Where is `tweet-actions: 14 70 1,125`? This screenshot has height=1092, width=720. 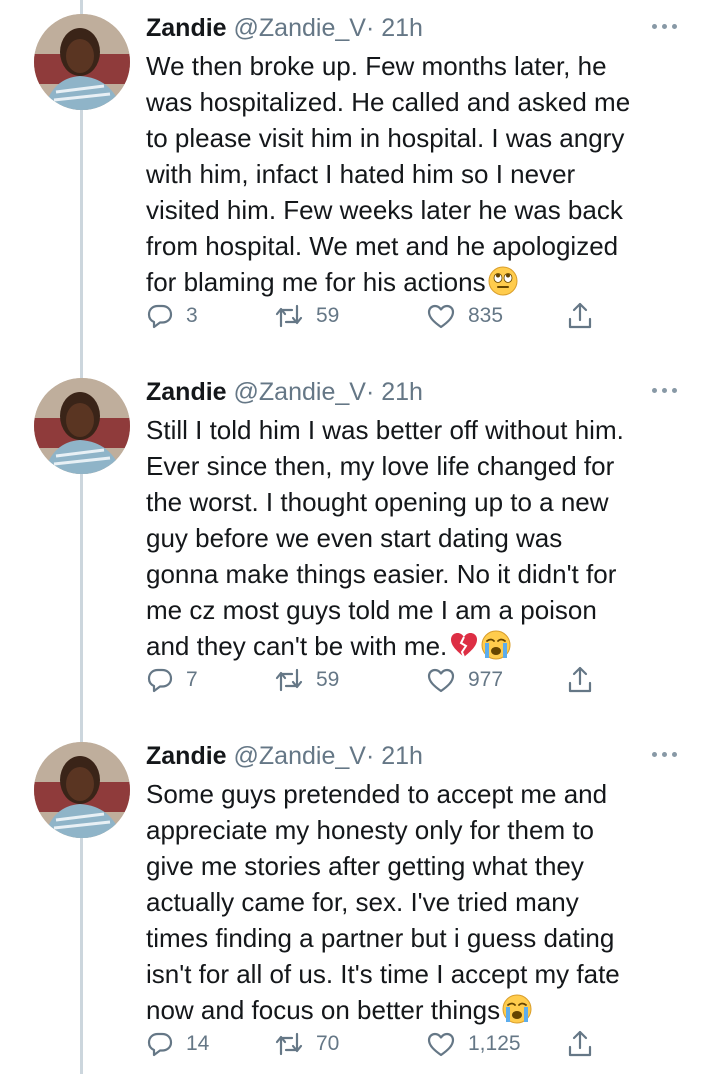 tweet-actions: 14 70 1,125 is located at coordinates (381, 1044).